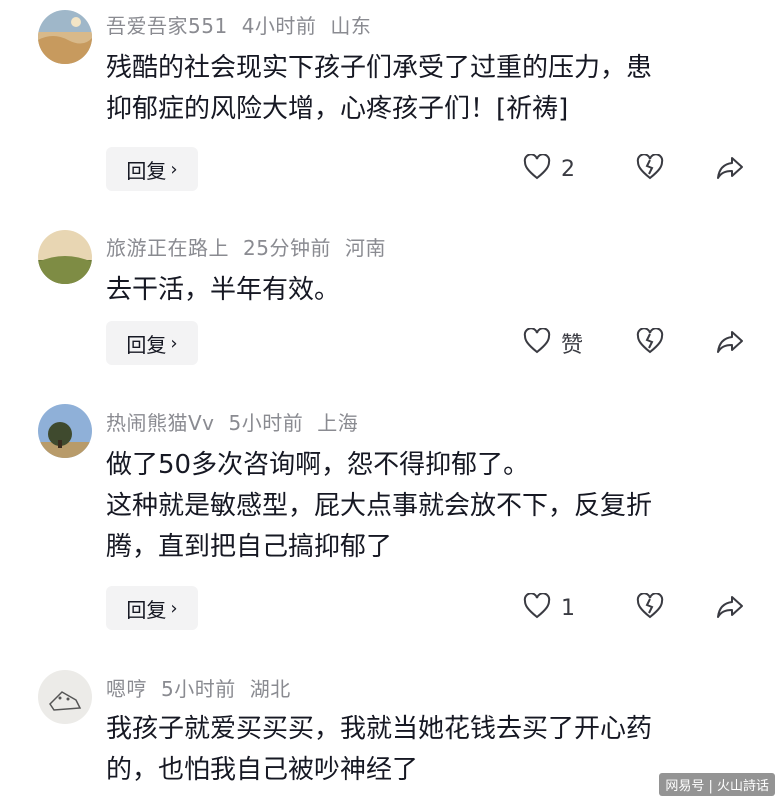  Describe the element at coordinates (568, 608) in the screenshot. I see `like-count: 1` at that location.